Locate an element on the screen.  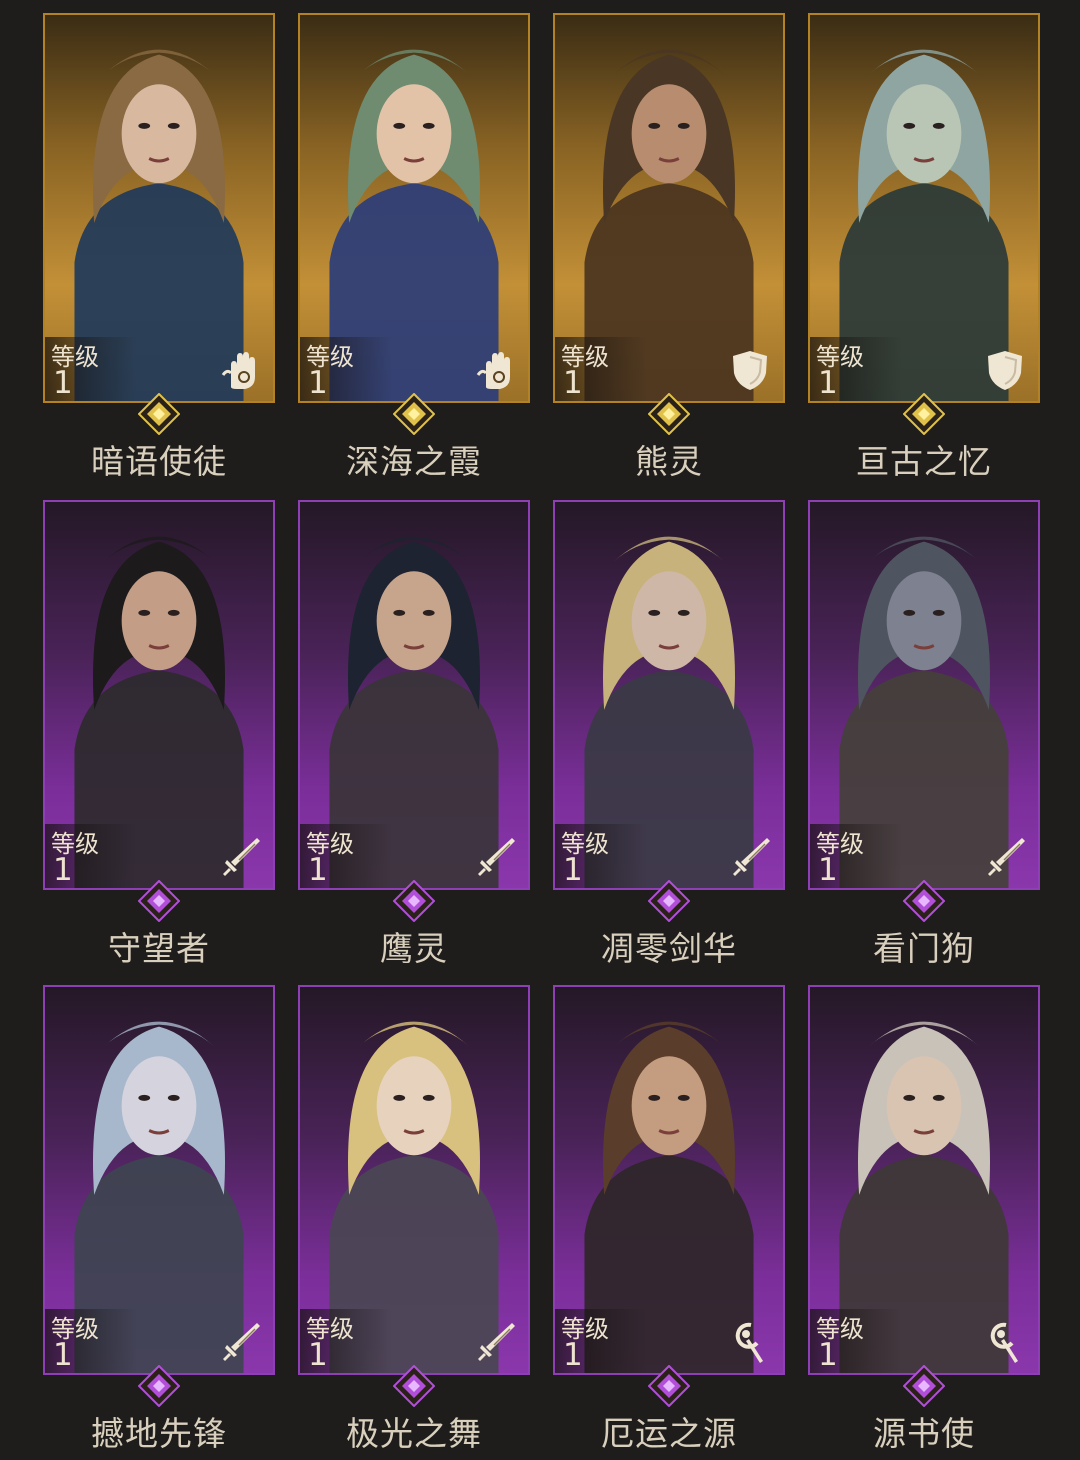
hero-name: 厄运之源 is located at coordinates (669, 1433).